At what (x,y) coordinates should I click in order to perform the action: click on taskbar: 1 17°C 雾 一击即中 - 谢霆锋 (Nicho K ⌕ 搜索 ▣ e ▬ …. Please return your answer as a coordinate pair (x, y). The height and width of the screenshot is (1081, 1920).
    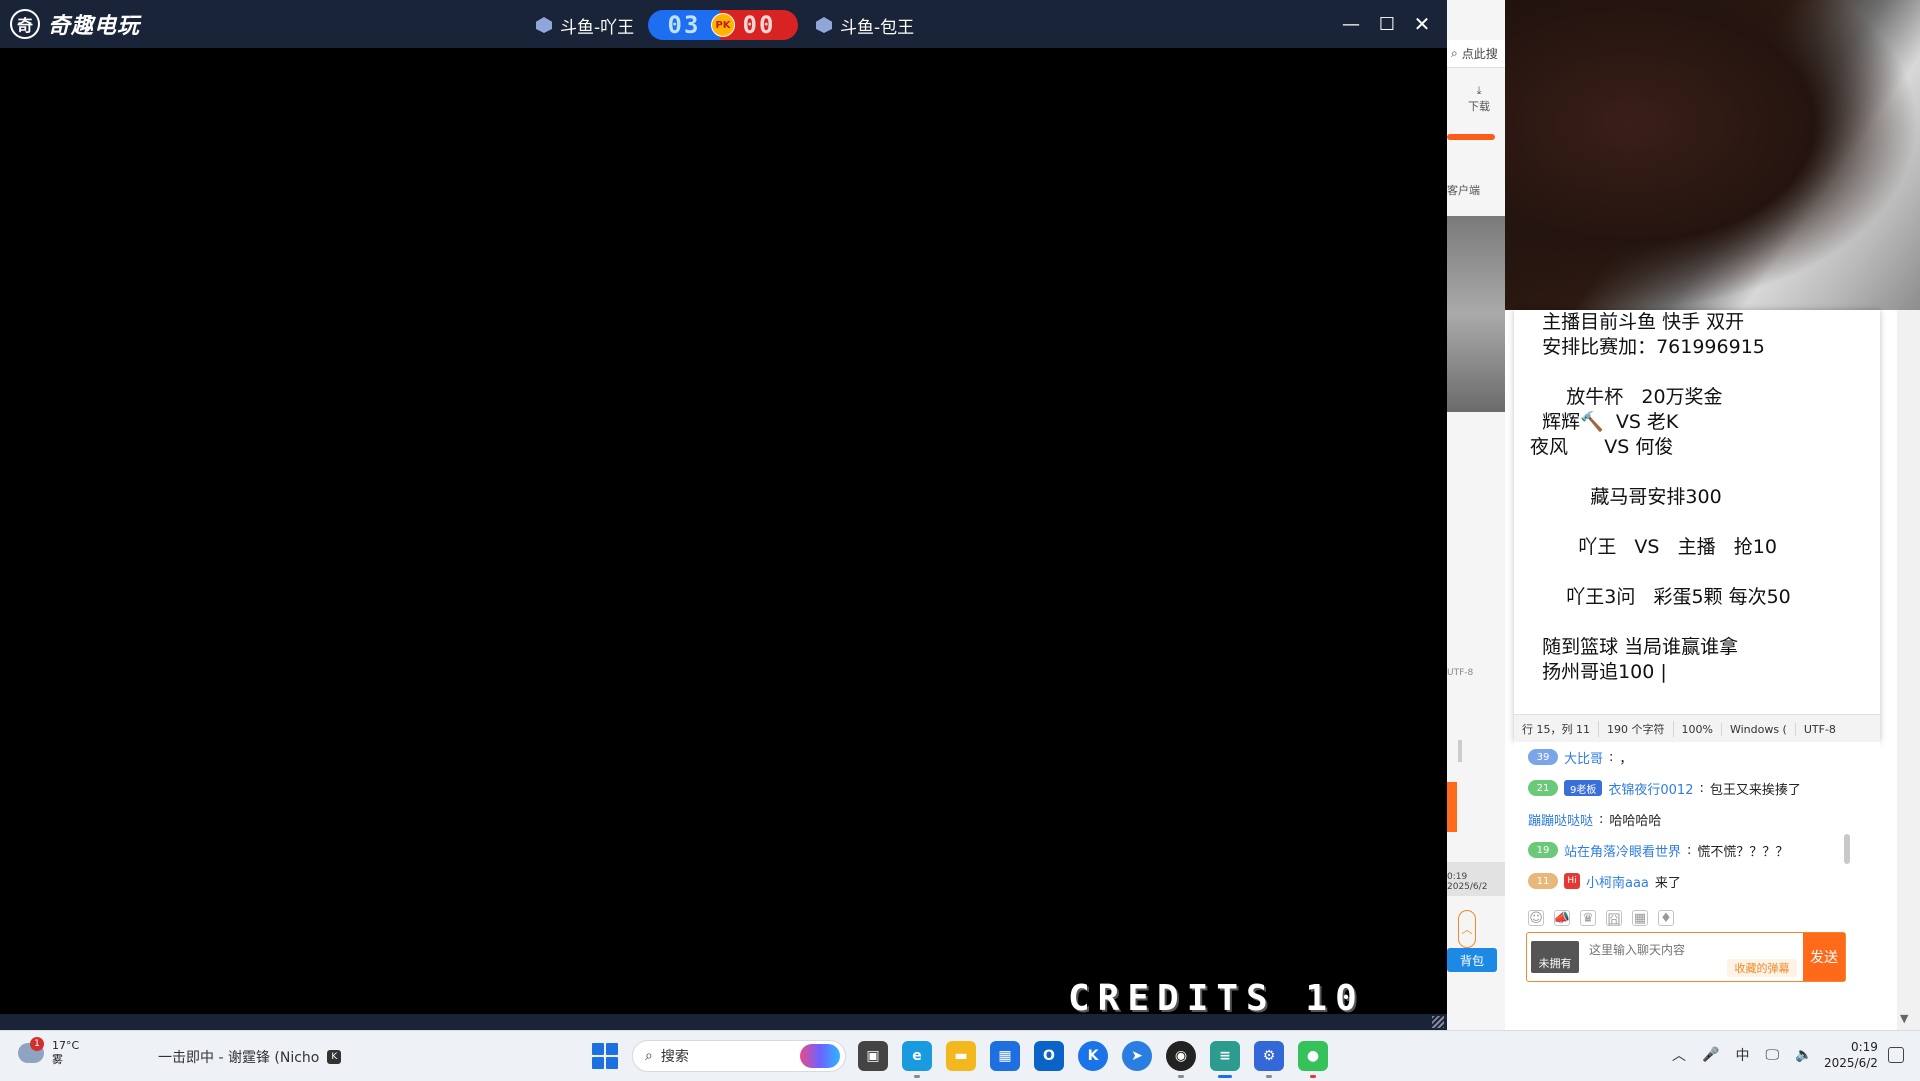
    Looking at the image, I should click on (960, 1055).